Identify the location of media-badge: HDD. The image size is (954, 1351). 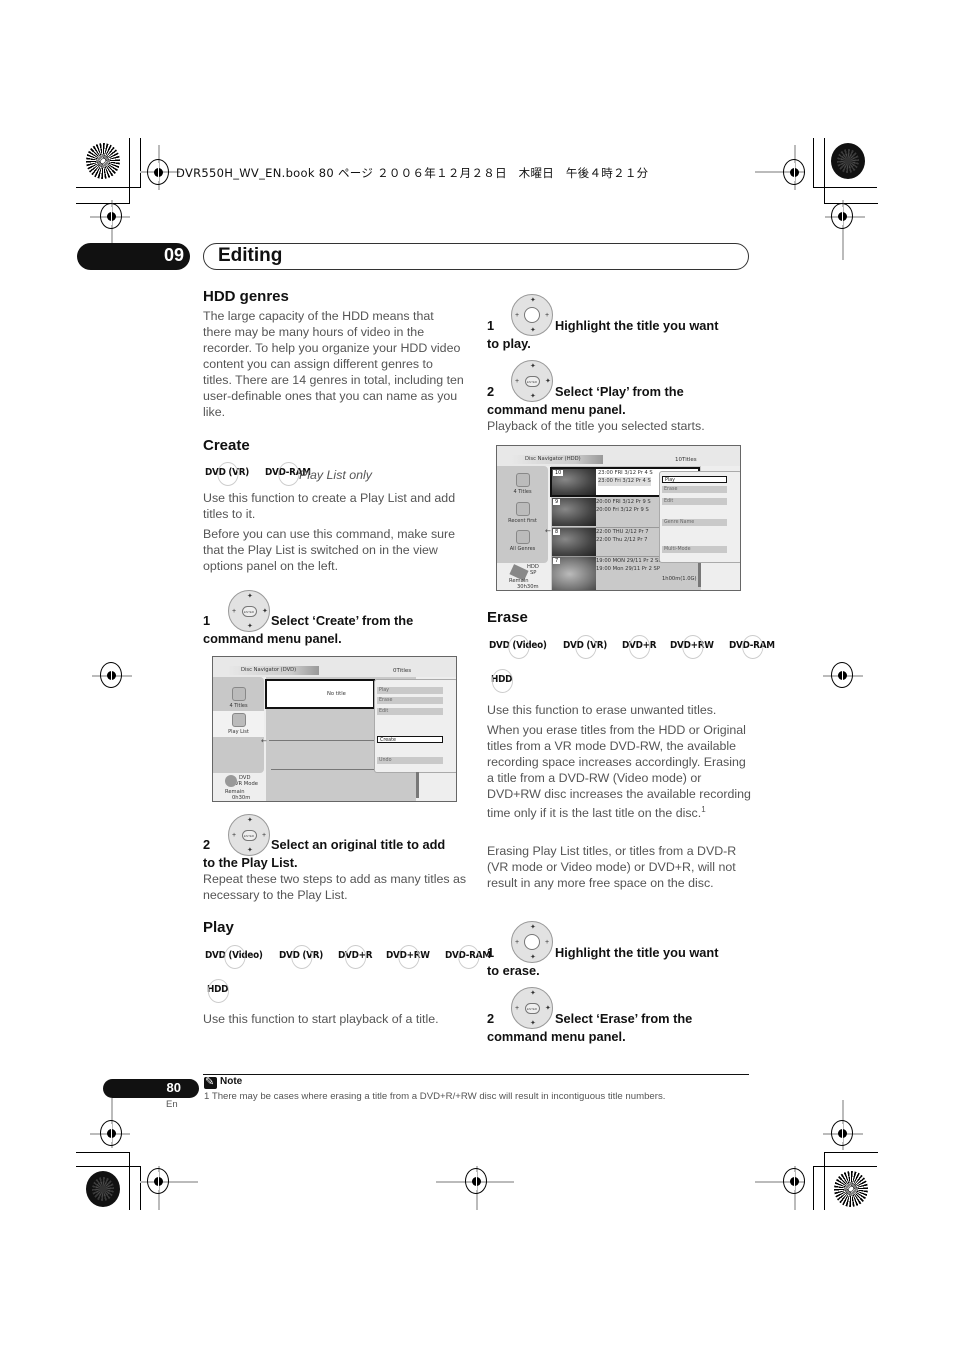
(218, 990).